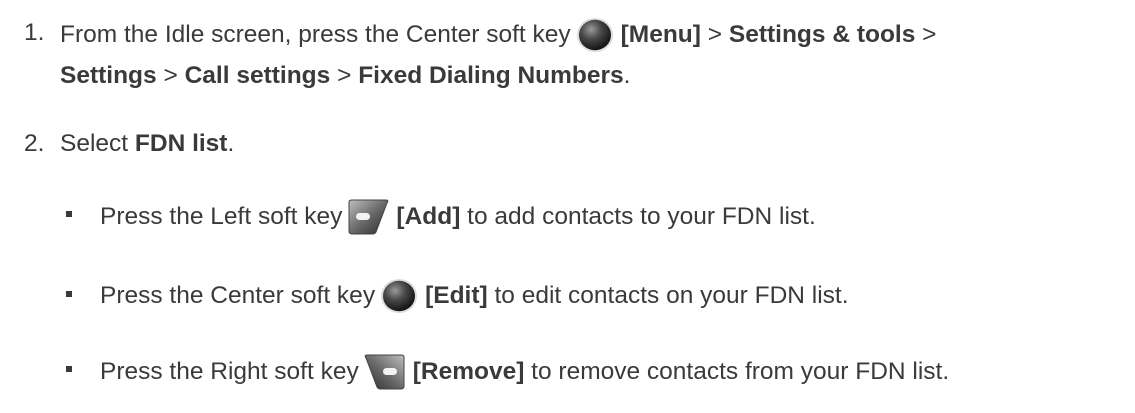 The image size is (1135, 413). I want to click on bullet-suffix: to add contacts to your FDN list., so click(638, 216).